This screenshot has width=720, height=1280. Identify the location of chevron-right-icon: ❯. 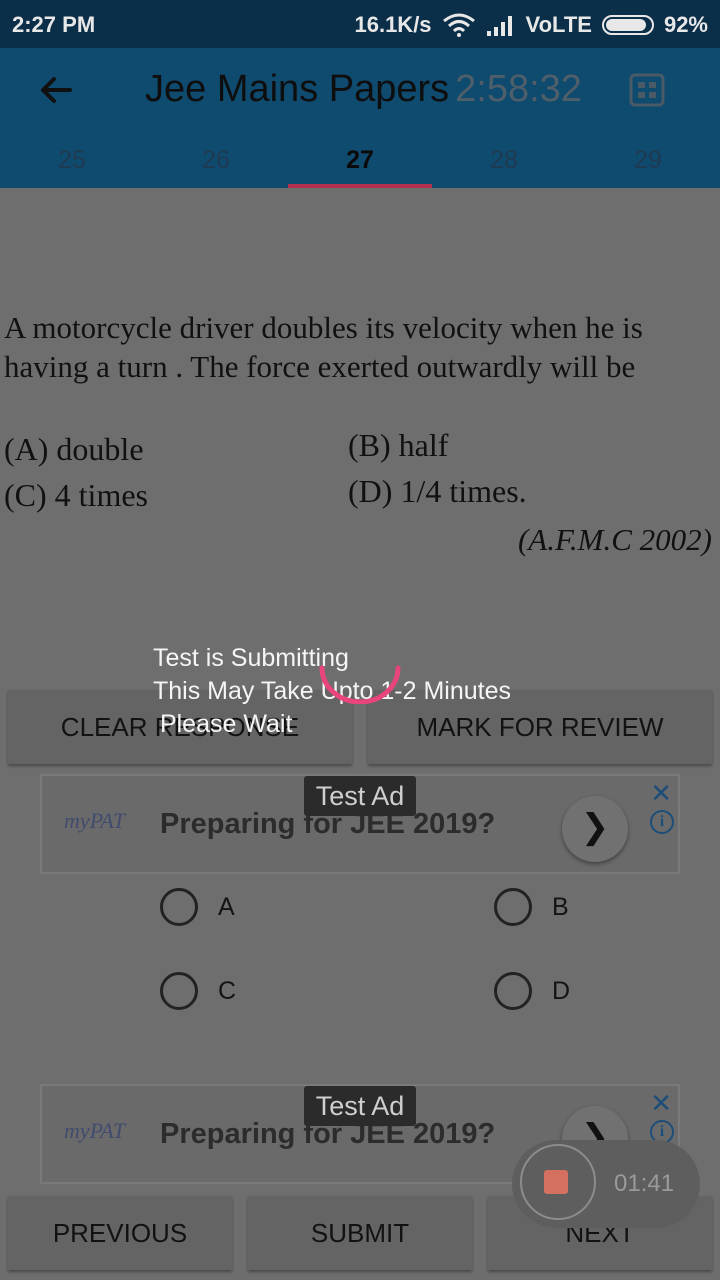
(595, 827).